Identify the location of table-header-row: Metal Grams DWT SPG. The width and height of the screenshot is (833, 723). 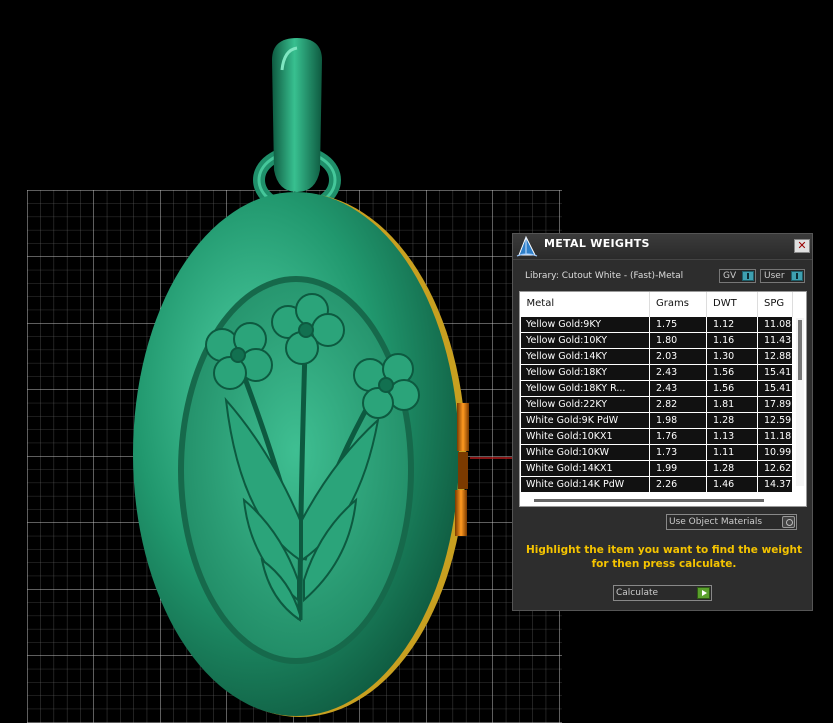
(656, 304).